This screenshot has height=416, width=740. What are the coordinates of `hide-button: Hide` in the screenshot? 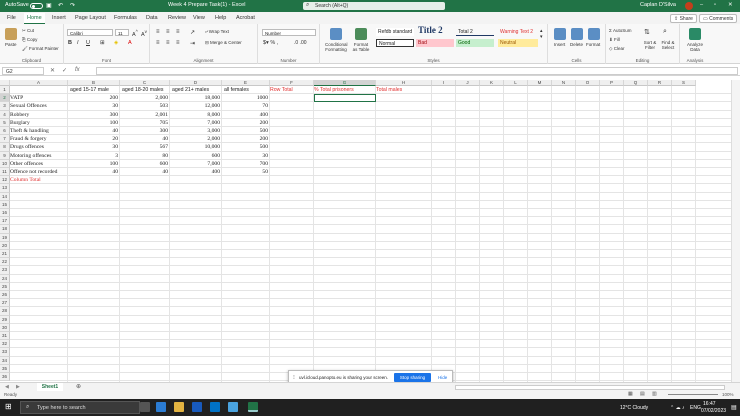 It's located at (442, 377).